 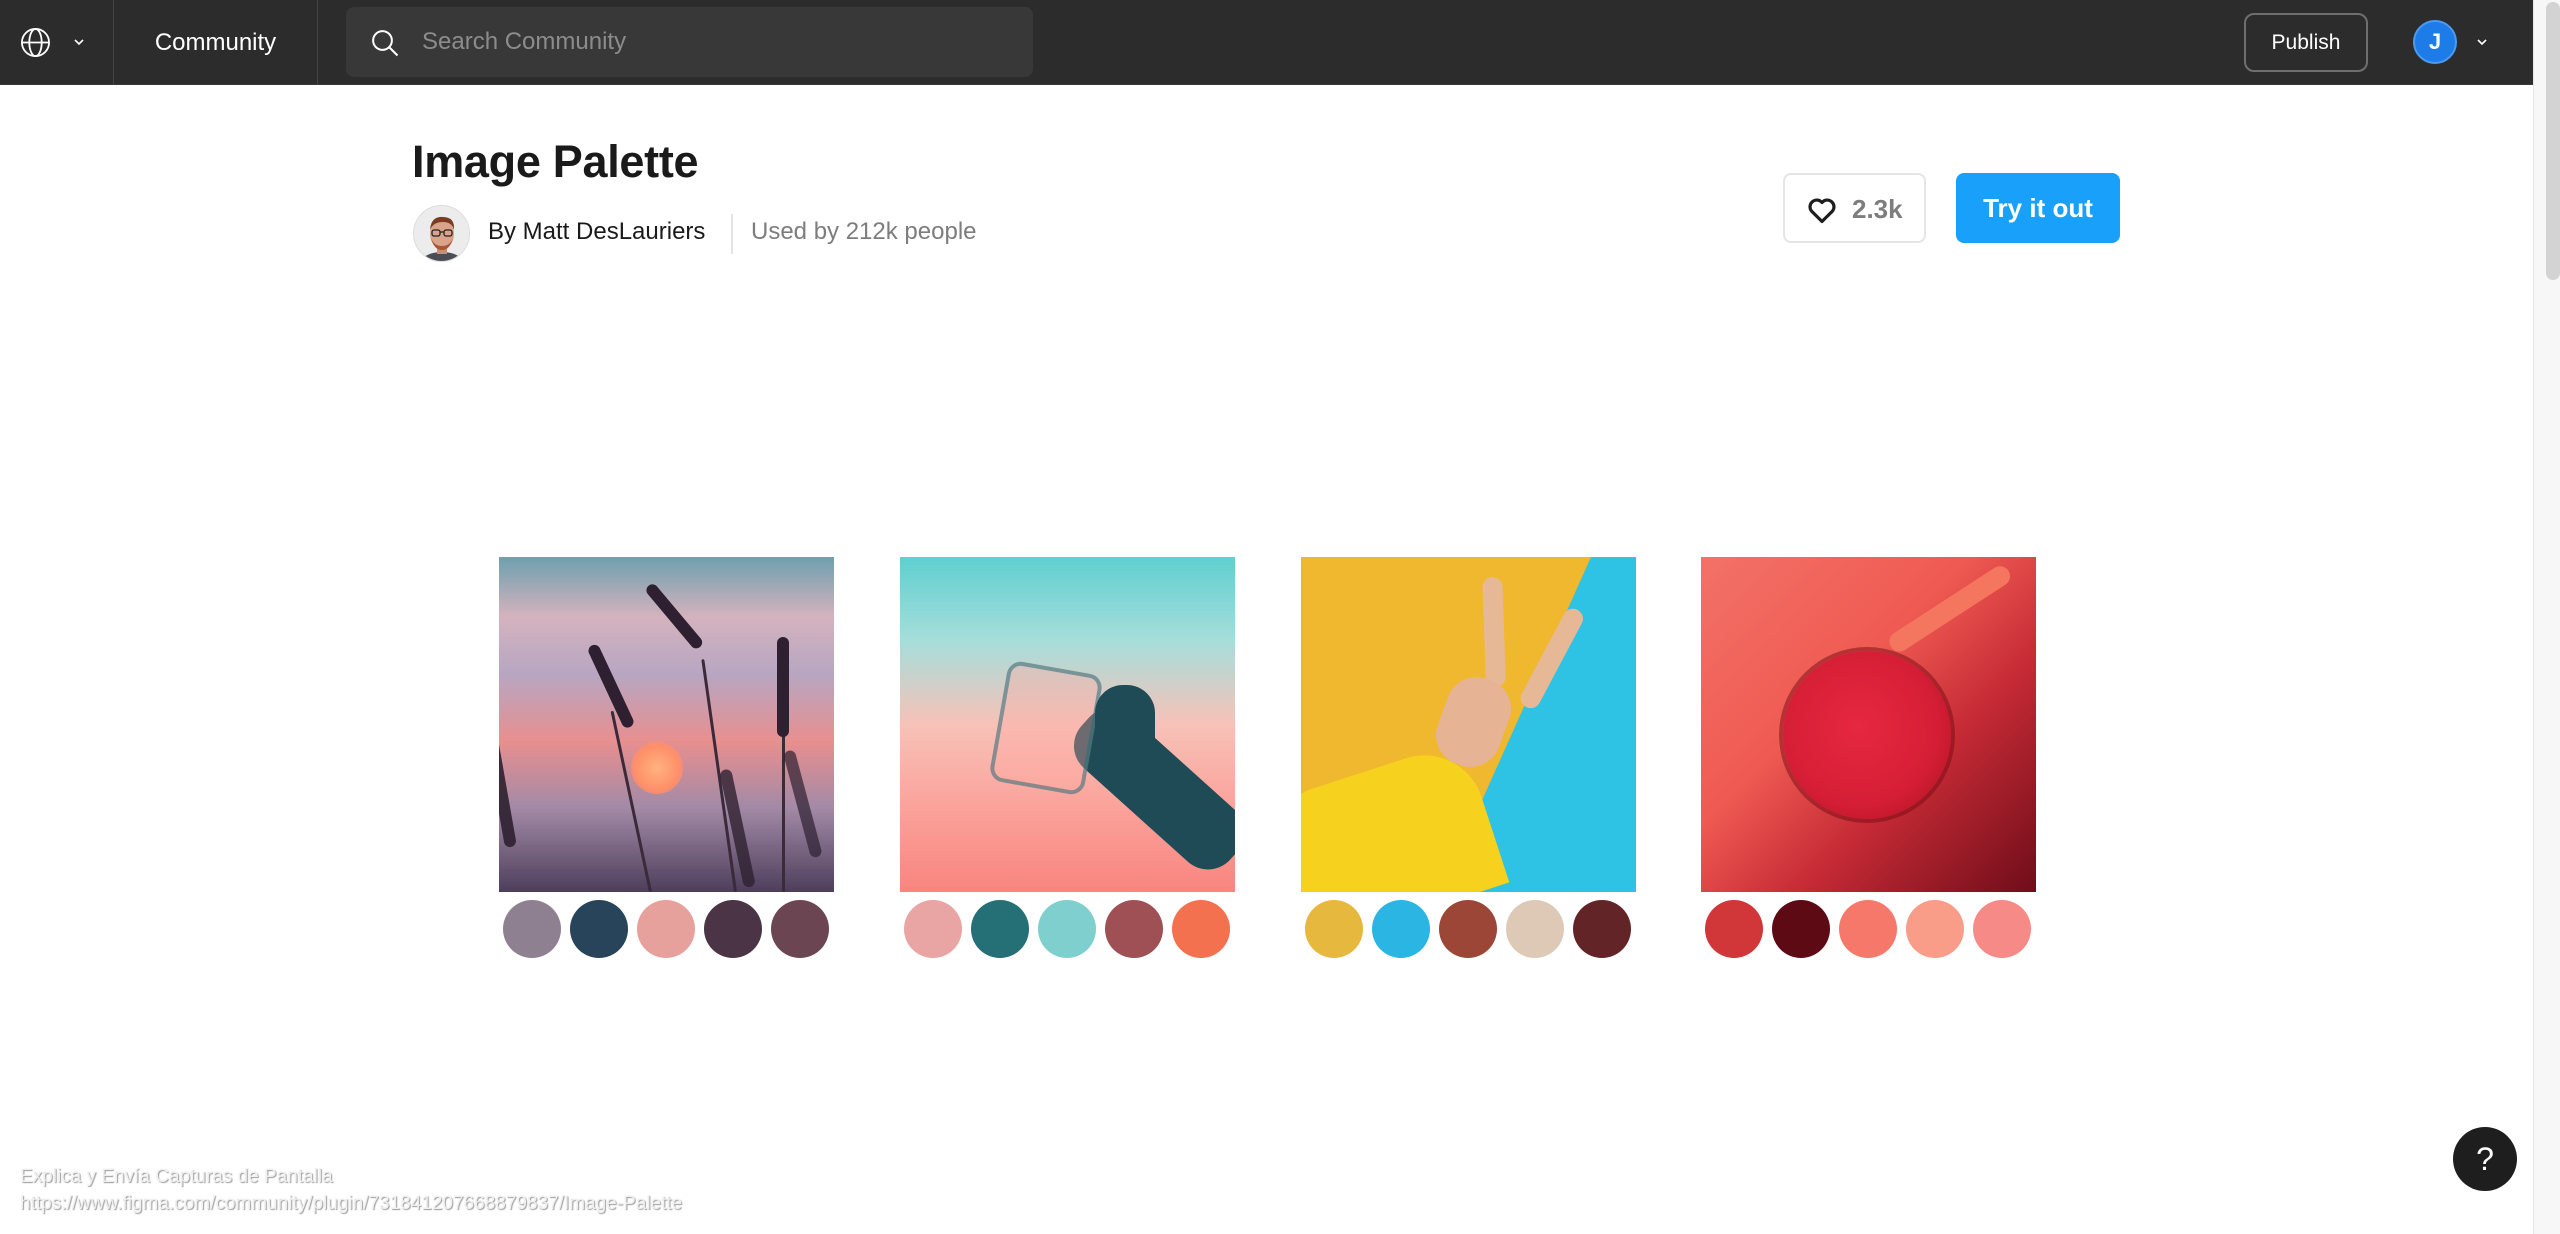 What do you see at coordinates (1822, 211) in the screenshot?
I see `heart-icon` at bounding box center [1822, 211].